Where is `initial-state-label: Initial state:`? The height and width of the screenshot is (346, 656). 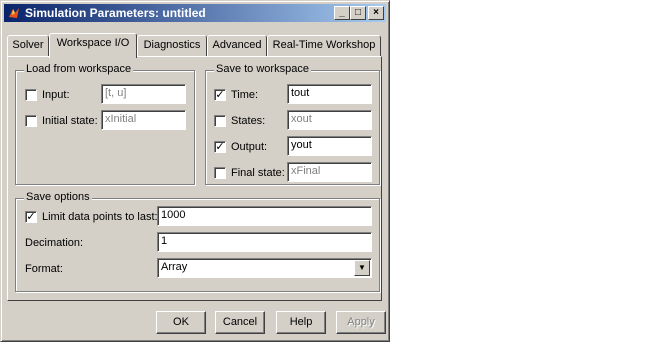 initial-state-label: Initial state: is located at coordinates (70, 121).